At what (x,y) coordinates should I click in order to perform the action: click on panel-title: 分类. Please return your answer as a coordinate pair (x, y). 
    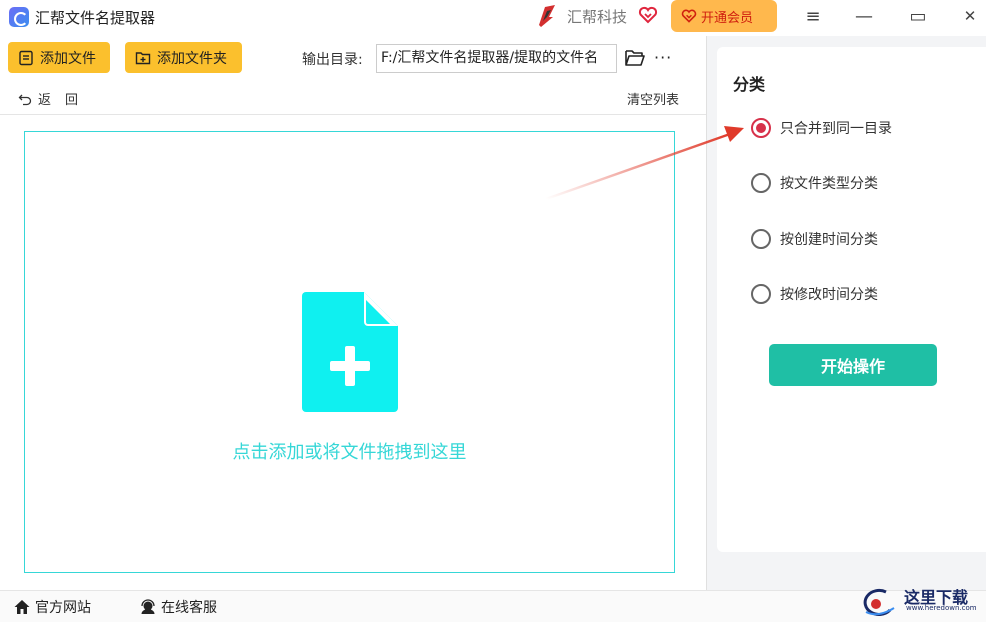
    Looking at the image, I should click on (749, 84).